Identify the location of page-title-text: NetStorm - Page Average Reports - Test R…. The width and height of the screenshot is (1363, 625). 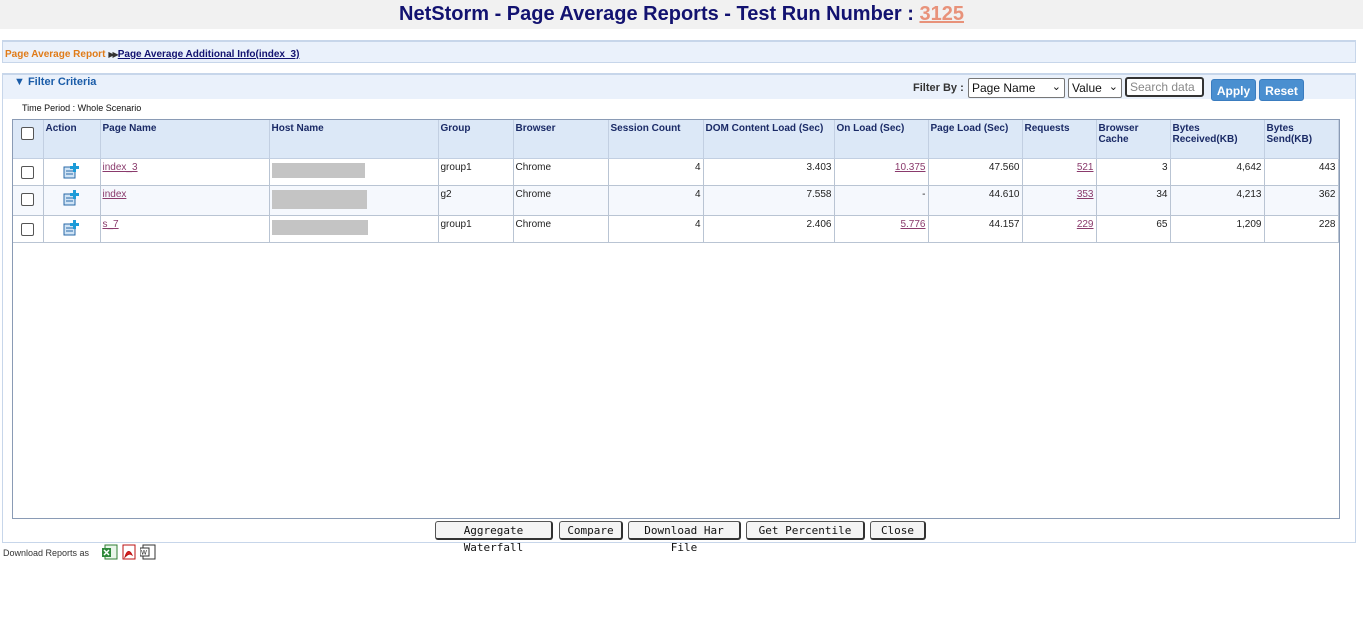
(656, 14).